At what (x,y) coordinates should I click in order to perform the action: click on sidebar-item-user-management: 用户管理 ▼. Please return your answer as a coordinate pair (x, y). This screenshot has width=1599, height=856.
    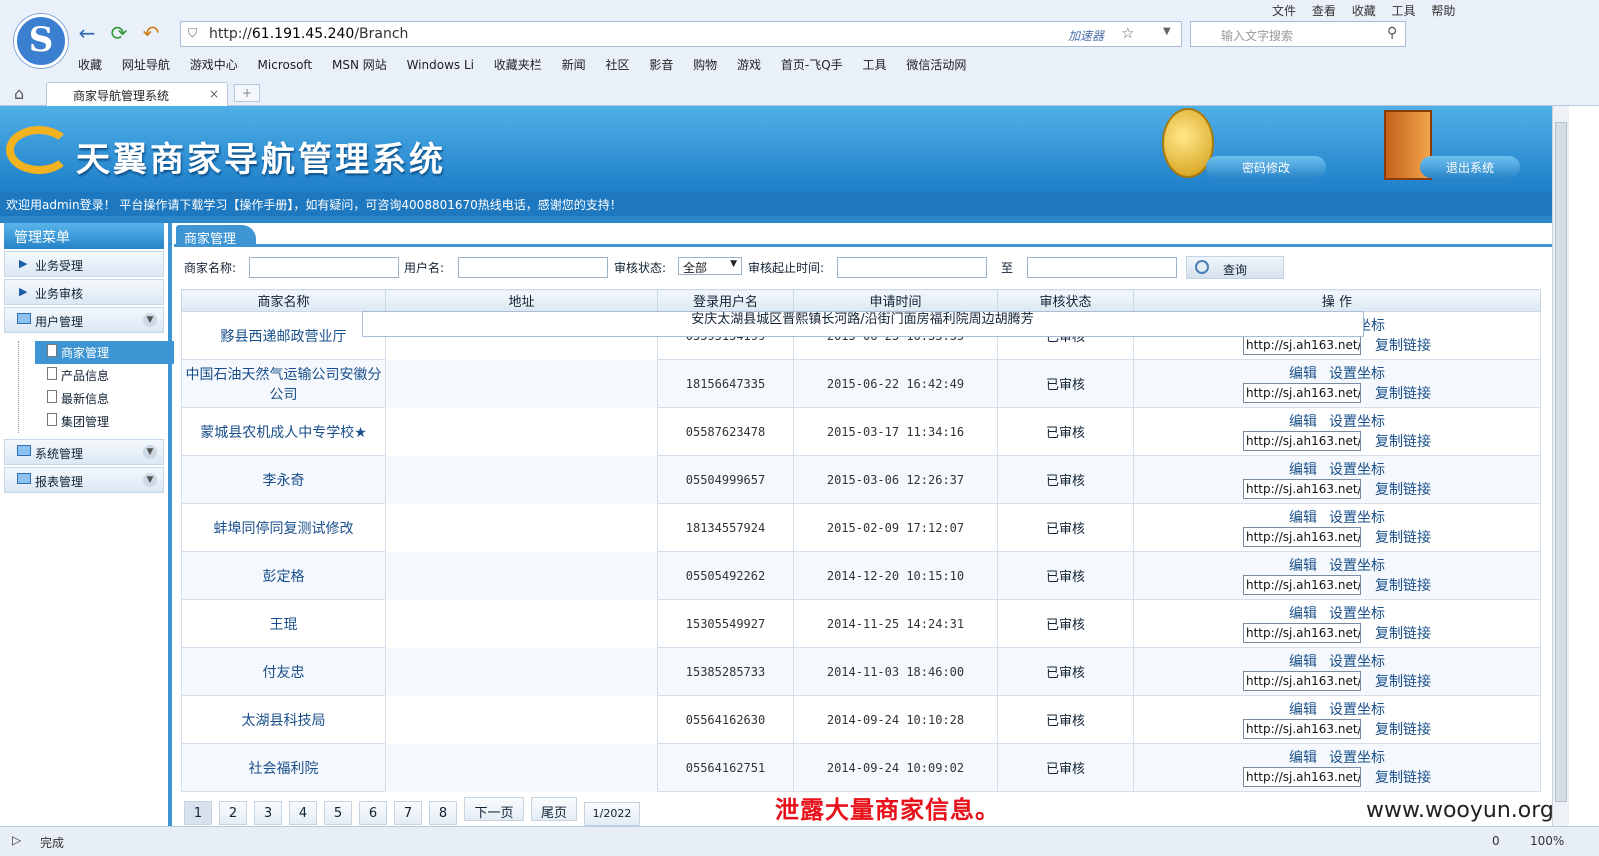
    Looking at the image, I should click on (84, 320).